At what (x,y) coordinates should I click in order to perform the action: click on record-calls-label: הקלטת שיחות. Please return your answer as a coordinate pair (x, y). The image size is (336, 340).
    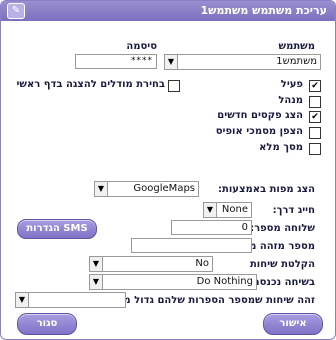
    Looking at the image, I should click on (282, 264).